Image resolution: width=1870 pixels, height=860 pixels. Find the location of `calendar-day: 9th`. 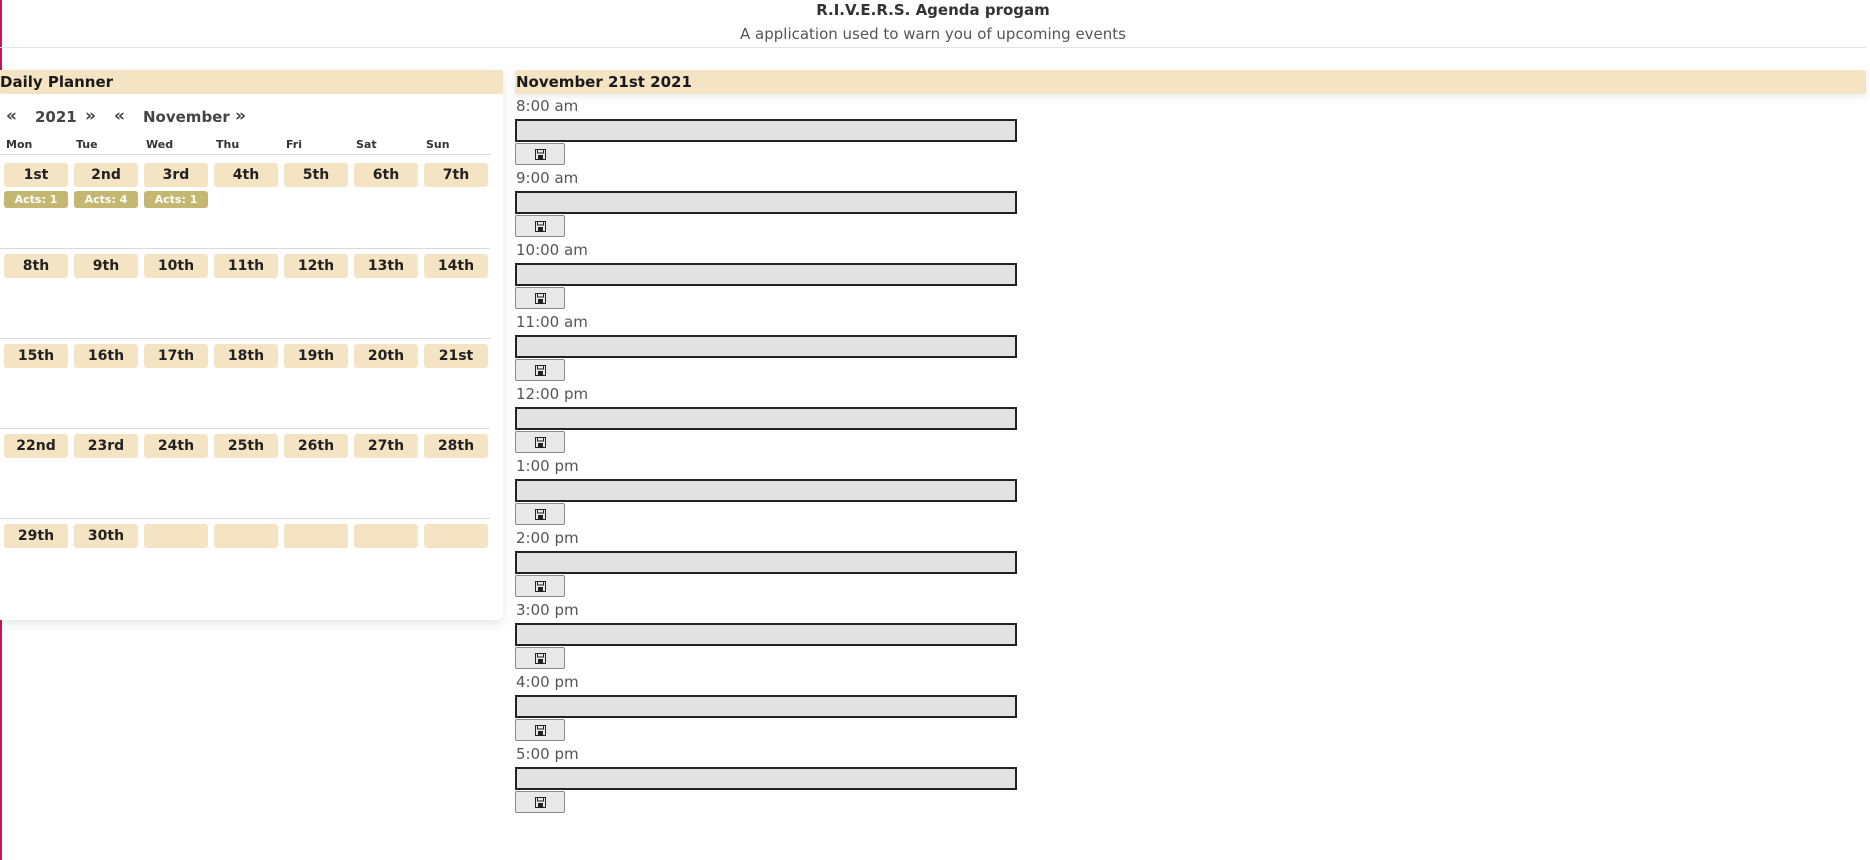

calendar-day: 9th is located at coordinates (106, 266).